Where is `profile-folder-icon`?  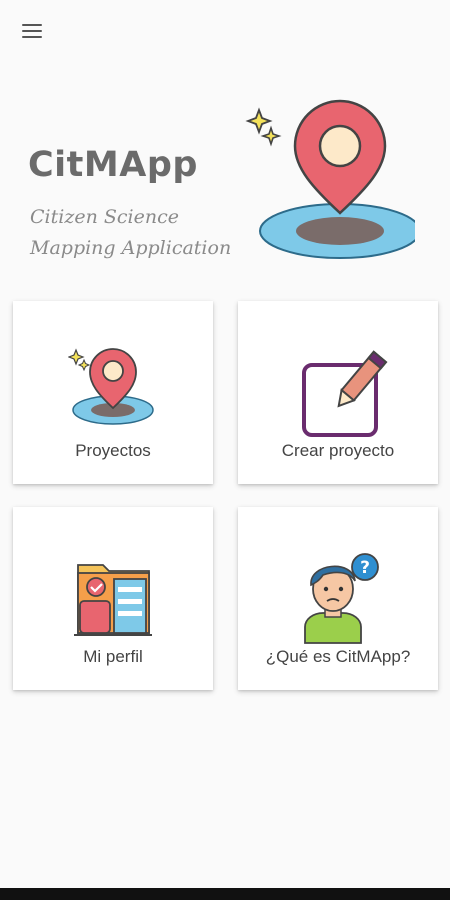
profile-folder-icon is located at coordinates (113, 600).